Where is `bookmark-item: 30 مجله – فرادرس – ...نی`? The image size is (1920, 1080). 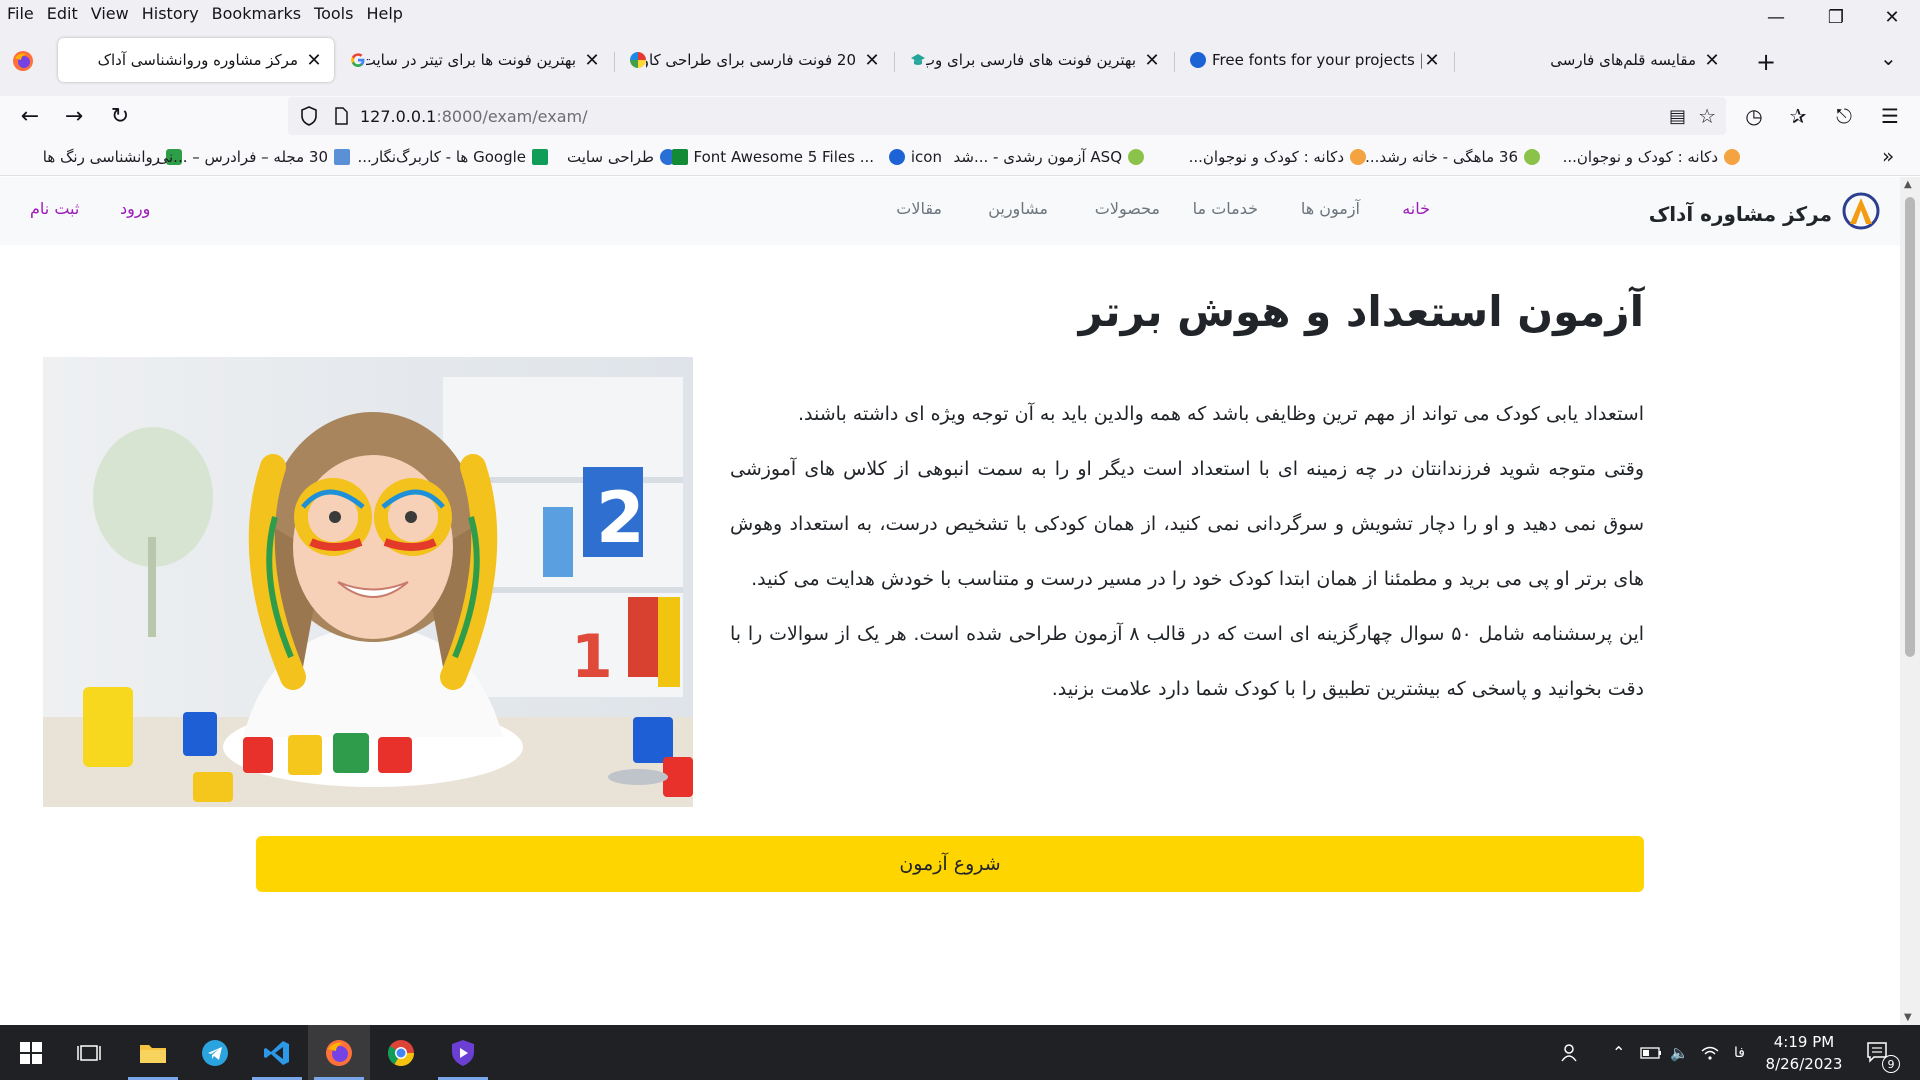
bookmark-item: 30 مجله – فرادرس – ...نی is located at coordinates (253, 157).